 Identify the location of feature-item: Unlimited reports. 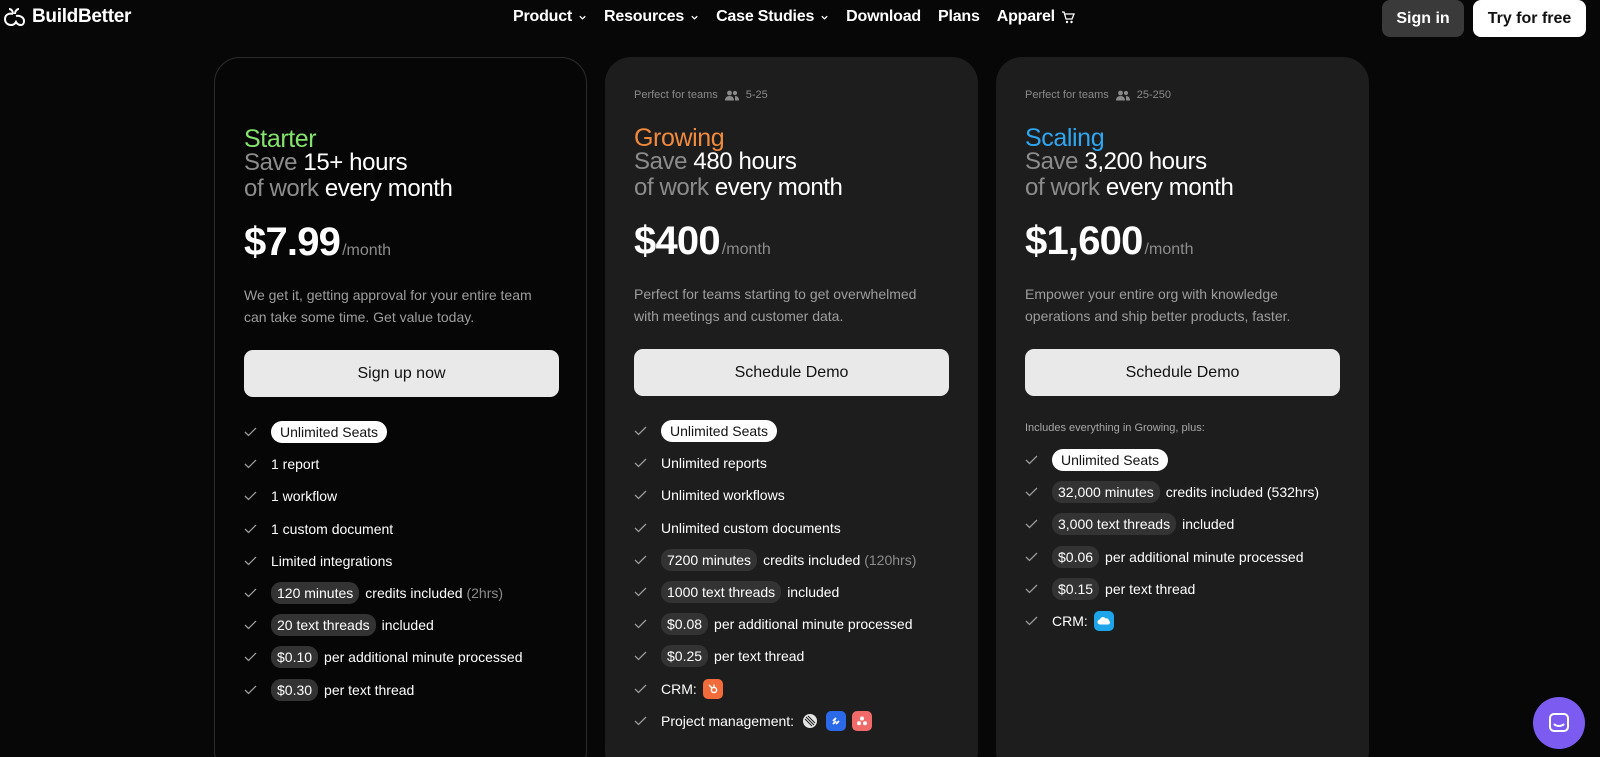
(775, 463).